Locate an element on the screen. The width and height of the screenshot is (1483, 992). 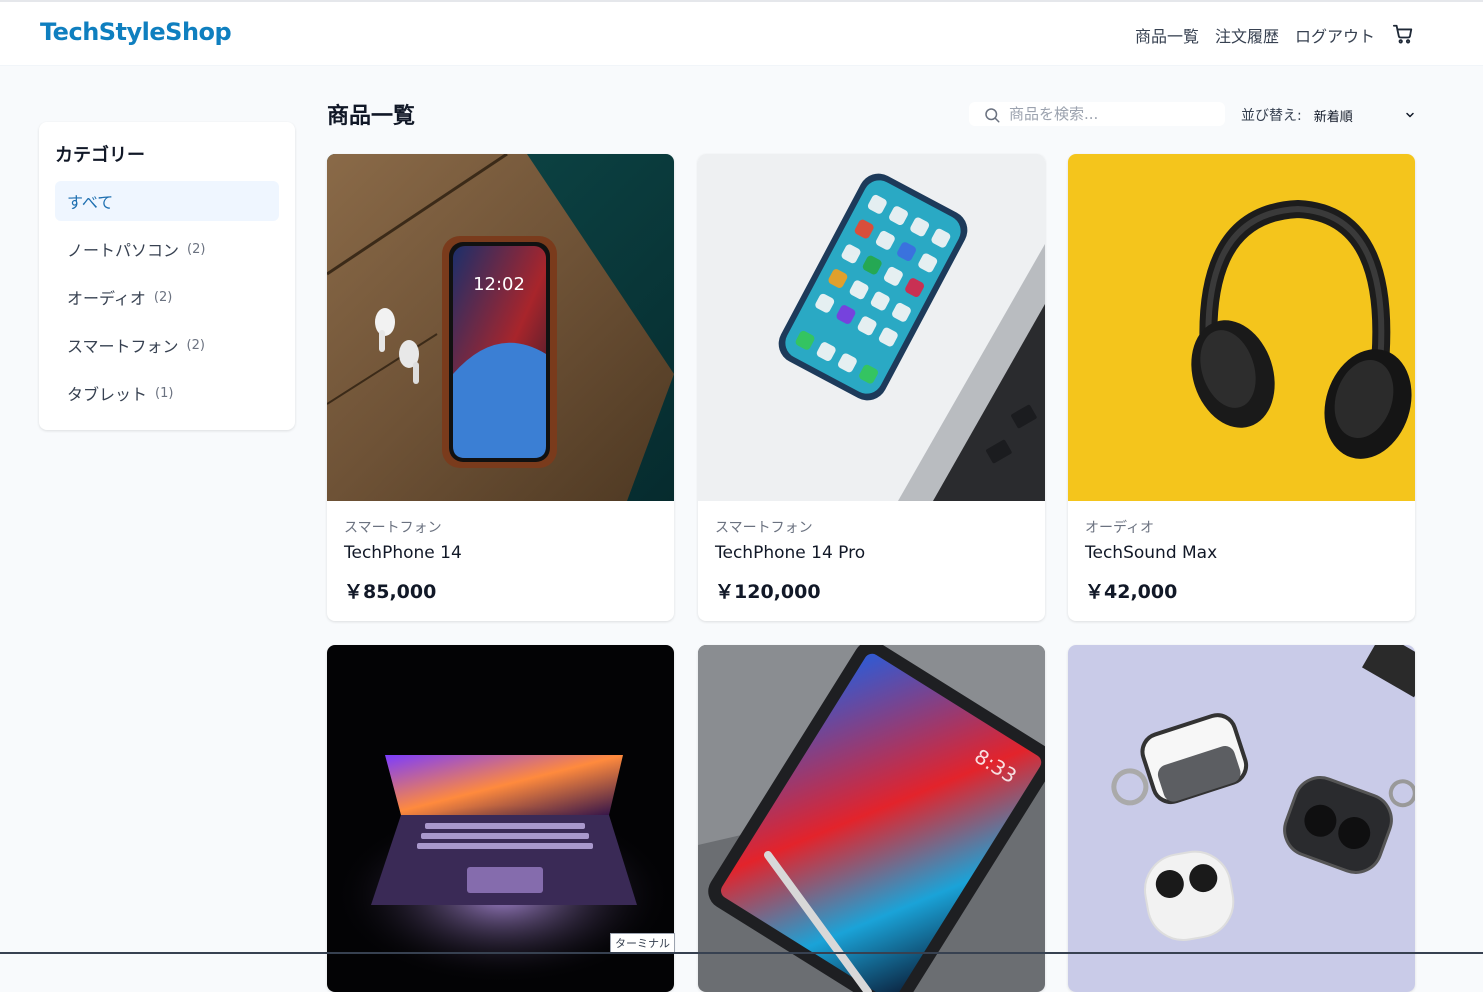
product-card is located at coordinates (1241, 818).